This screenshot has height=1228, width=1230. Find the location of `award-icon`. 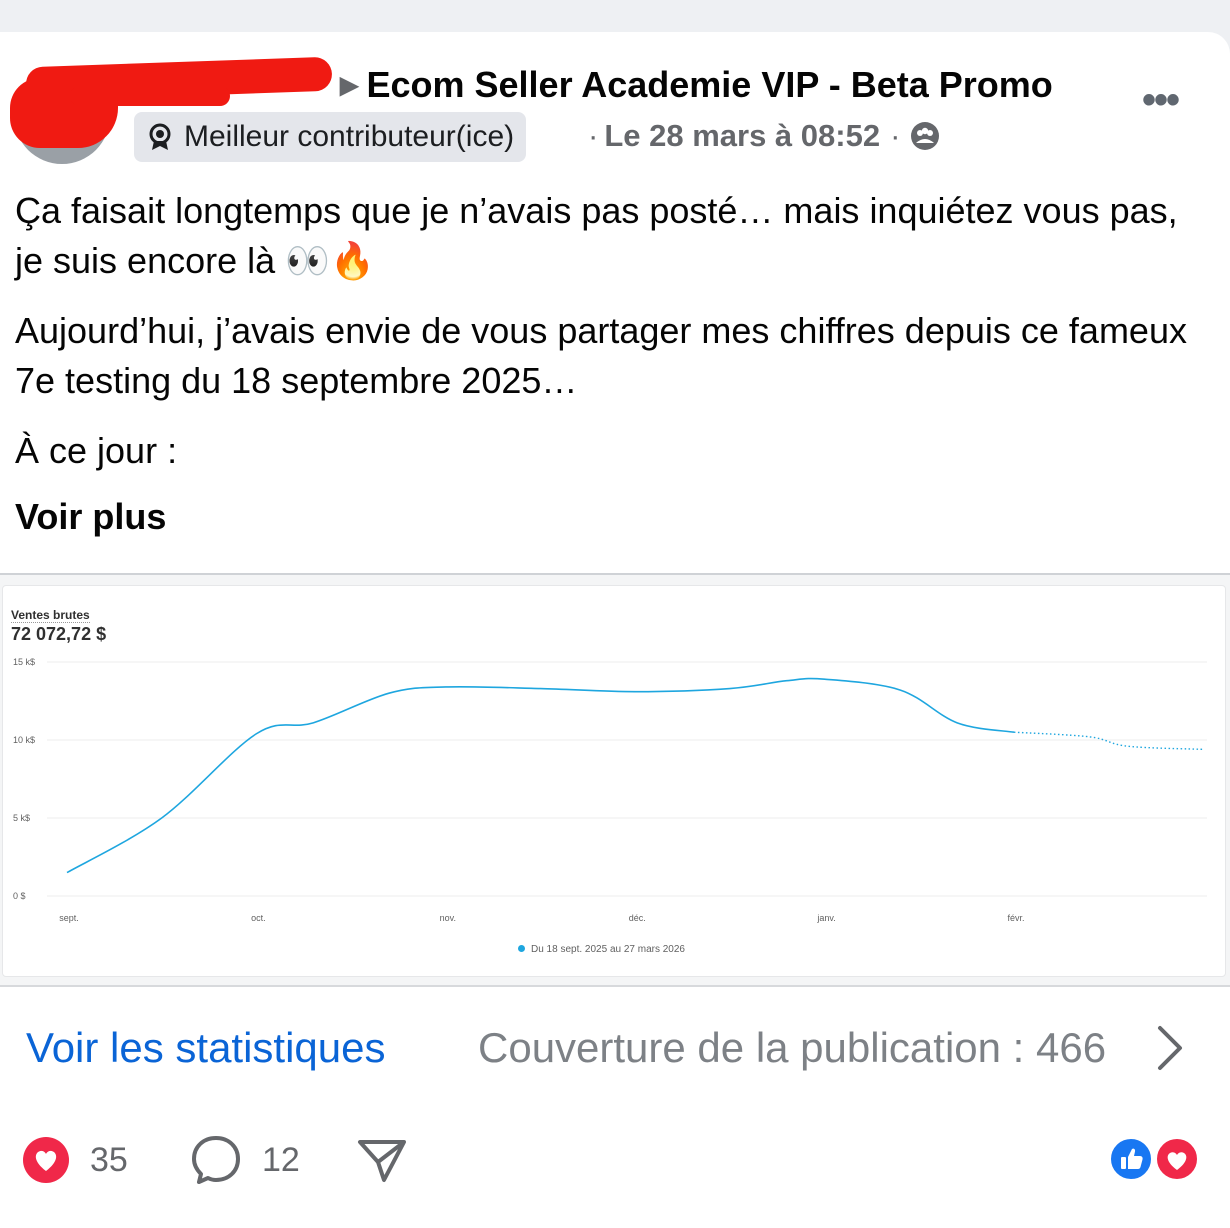

award-icon is located at coordinates (160, 136).